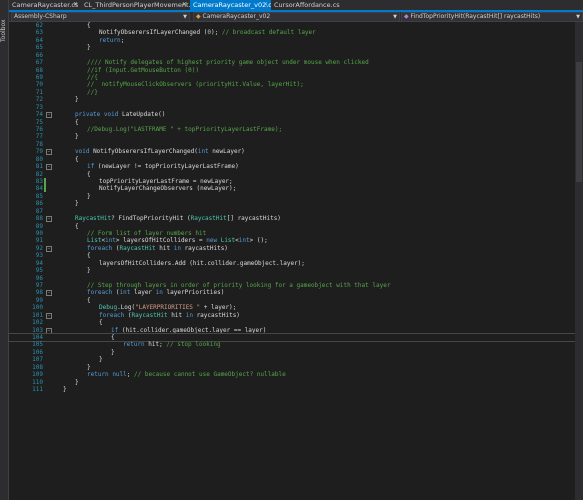 The width and height of the screenshot is (583, 500). What do you see at coordinates (292, 174) in the screenshot?
I see `code-line: 82 {` at bounding box center [292, 174].